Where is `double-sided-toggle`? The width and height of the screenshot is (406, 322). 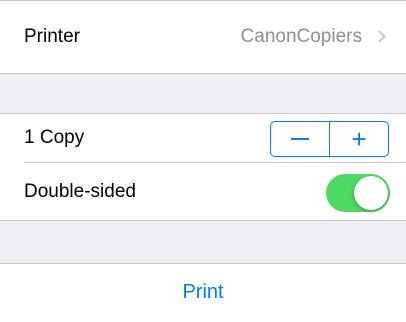 double-sided-toggle is located at coordinates (358, 193).